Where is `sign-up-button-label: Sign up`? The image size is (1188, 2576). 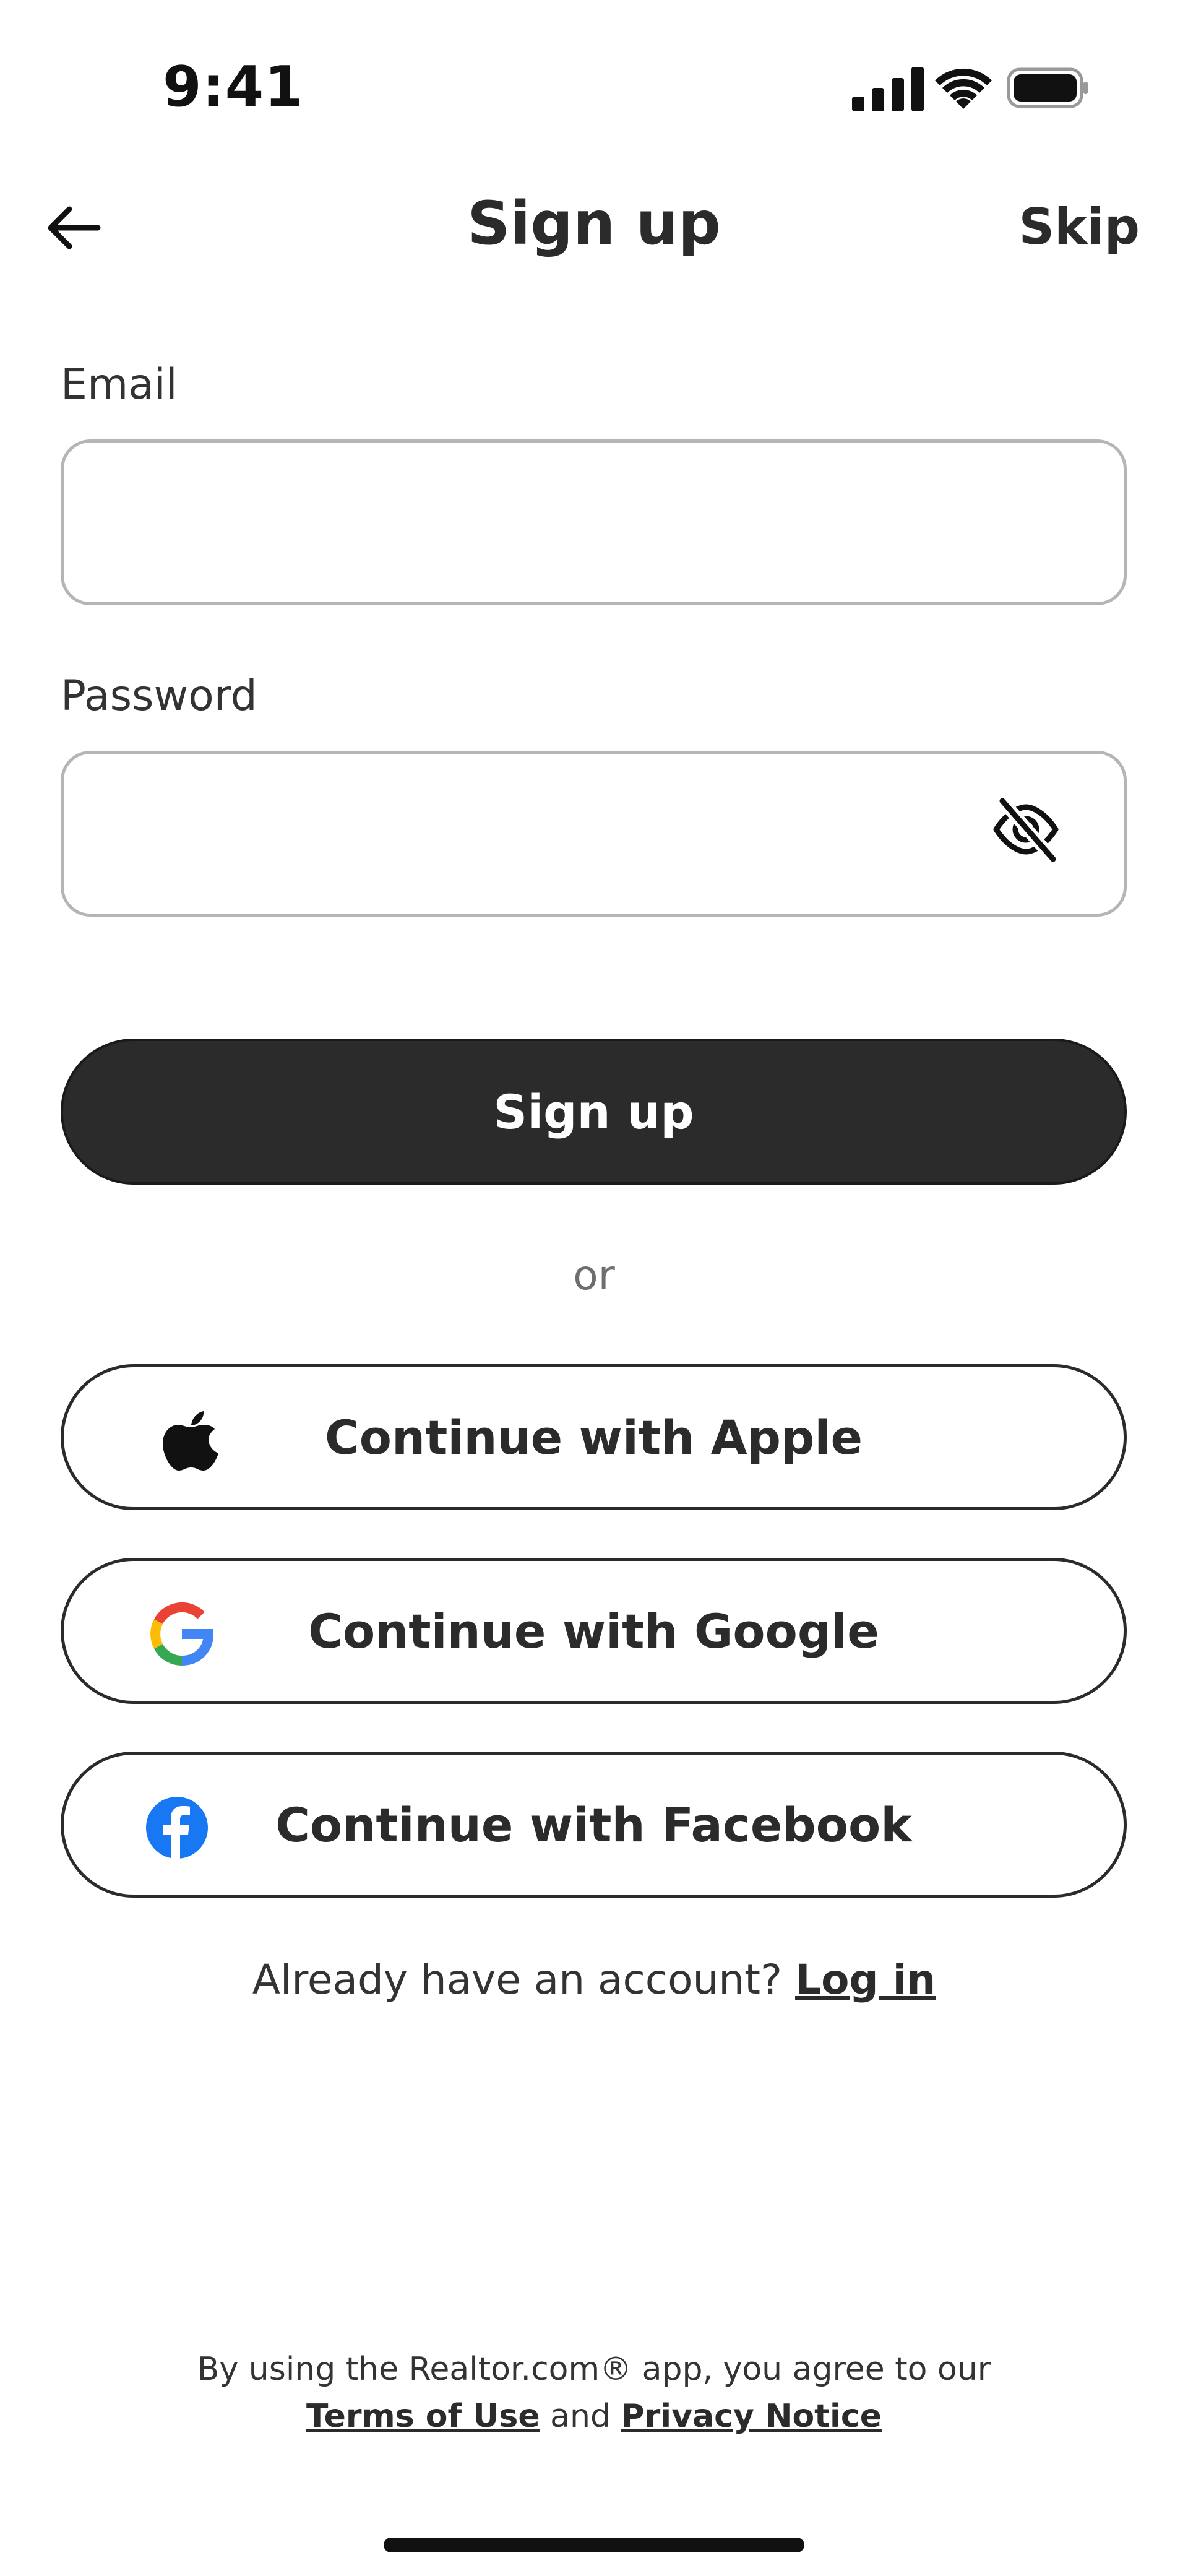 sign-up-button-label: Sign up is located at coordinates (593, 1111).